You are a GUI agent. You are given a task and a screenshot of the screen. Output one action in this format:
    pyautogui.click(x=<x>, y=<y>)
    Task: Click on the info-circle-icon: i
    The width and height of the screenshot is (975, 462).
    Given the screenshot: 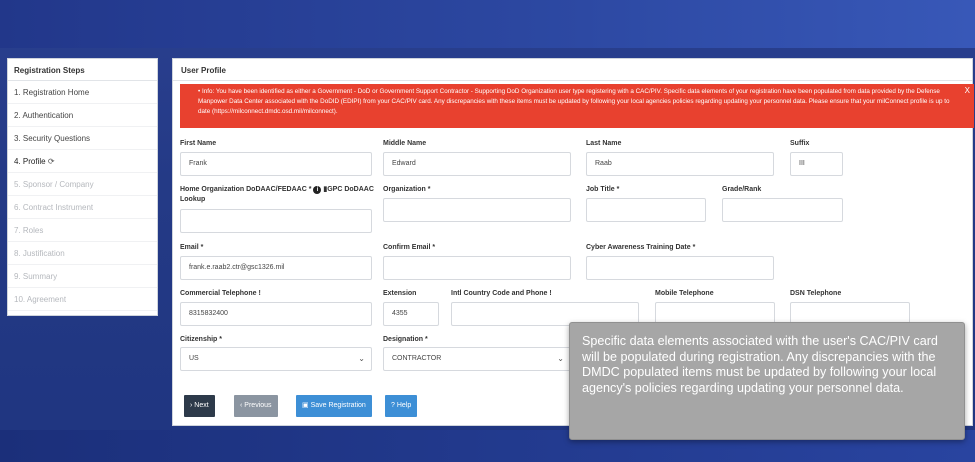 What is the action you would take?
    pyautogui.click(x=317, y=190)
    